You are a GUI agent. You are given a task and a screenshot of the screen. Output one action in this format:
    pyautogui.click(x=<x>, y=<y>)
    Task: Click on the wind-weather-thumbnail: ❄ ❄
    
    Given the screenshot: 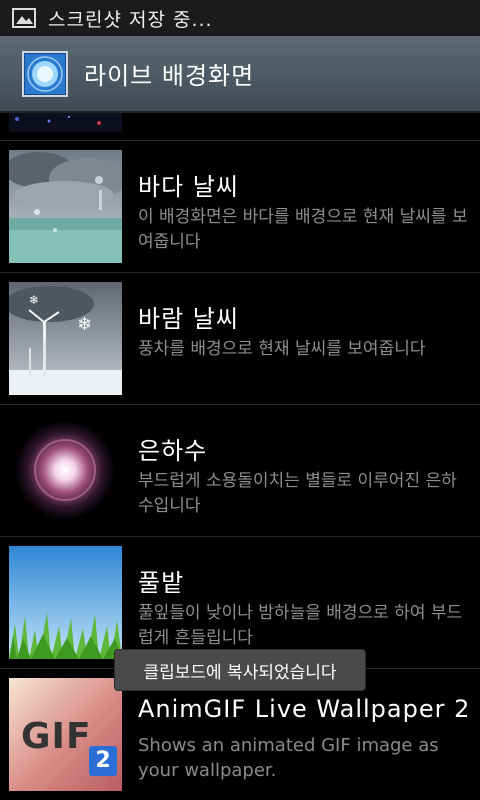 What is the action you would take?
    pyautogui.click(x=65, y=338)
    